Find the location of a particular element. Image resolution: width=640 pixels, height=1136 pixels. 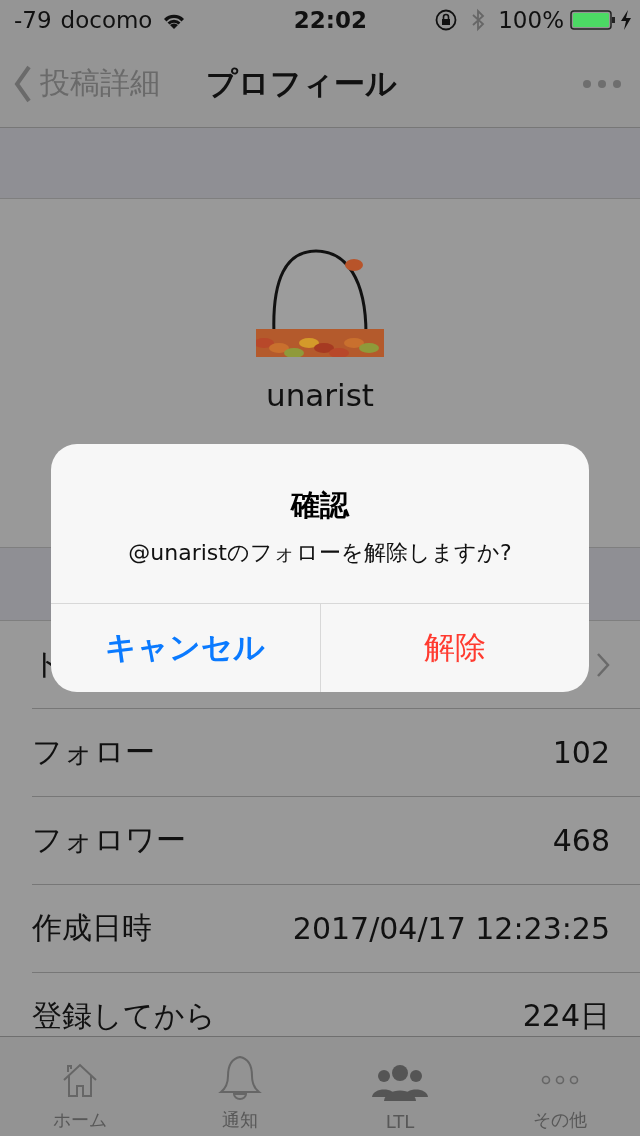

row-label: フォロー is located at coordinates (93, 752).